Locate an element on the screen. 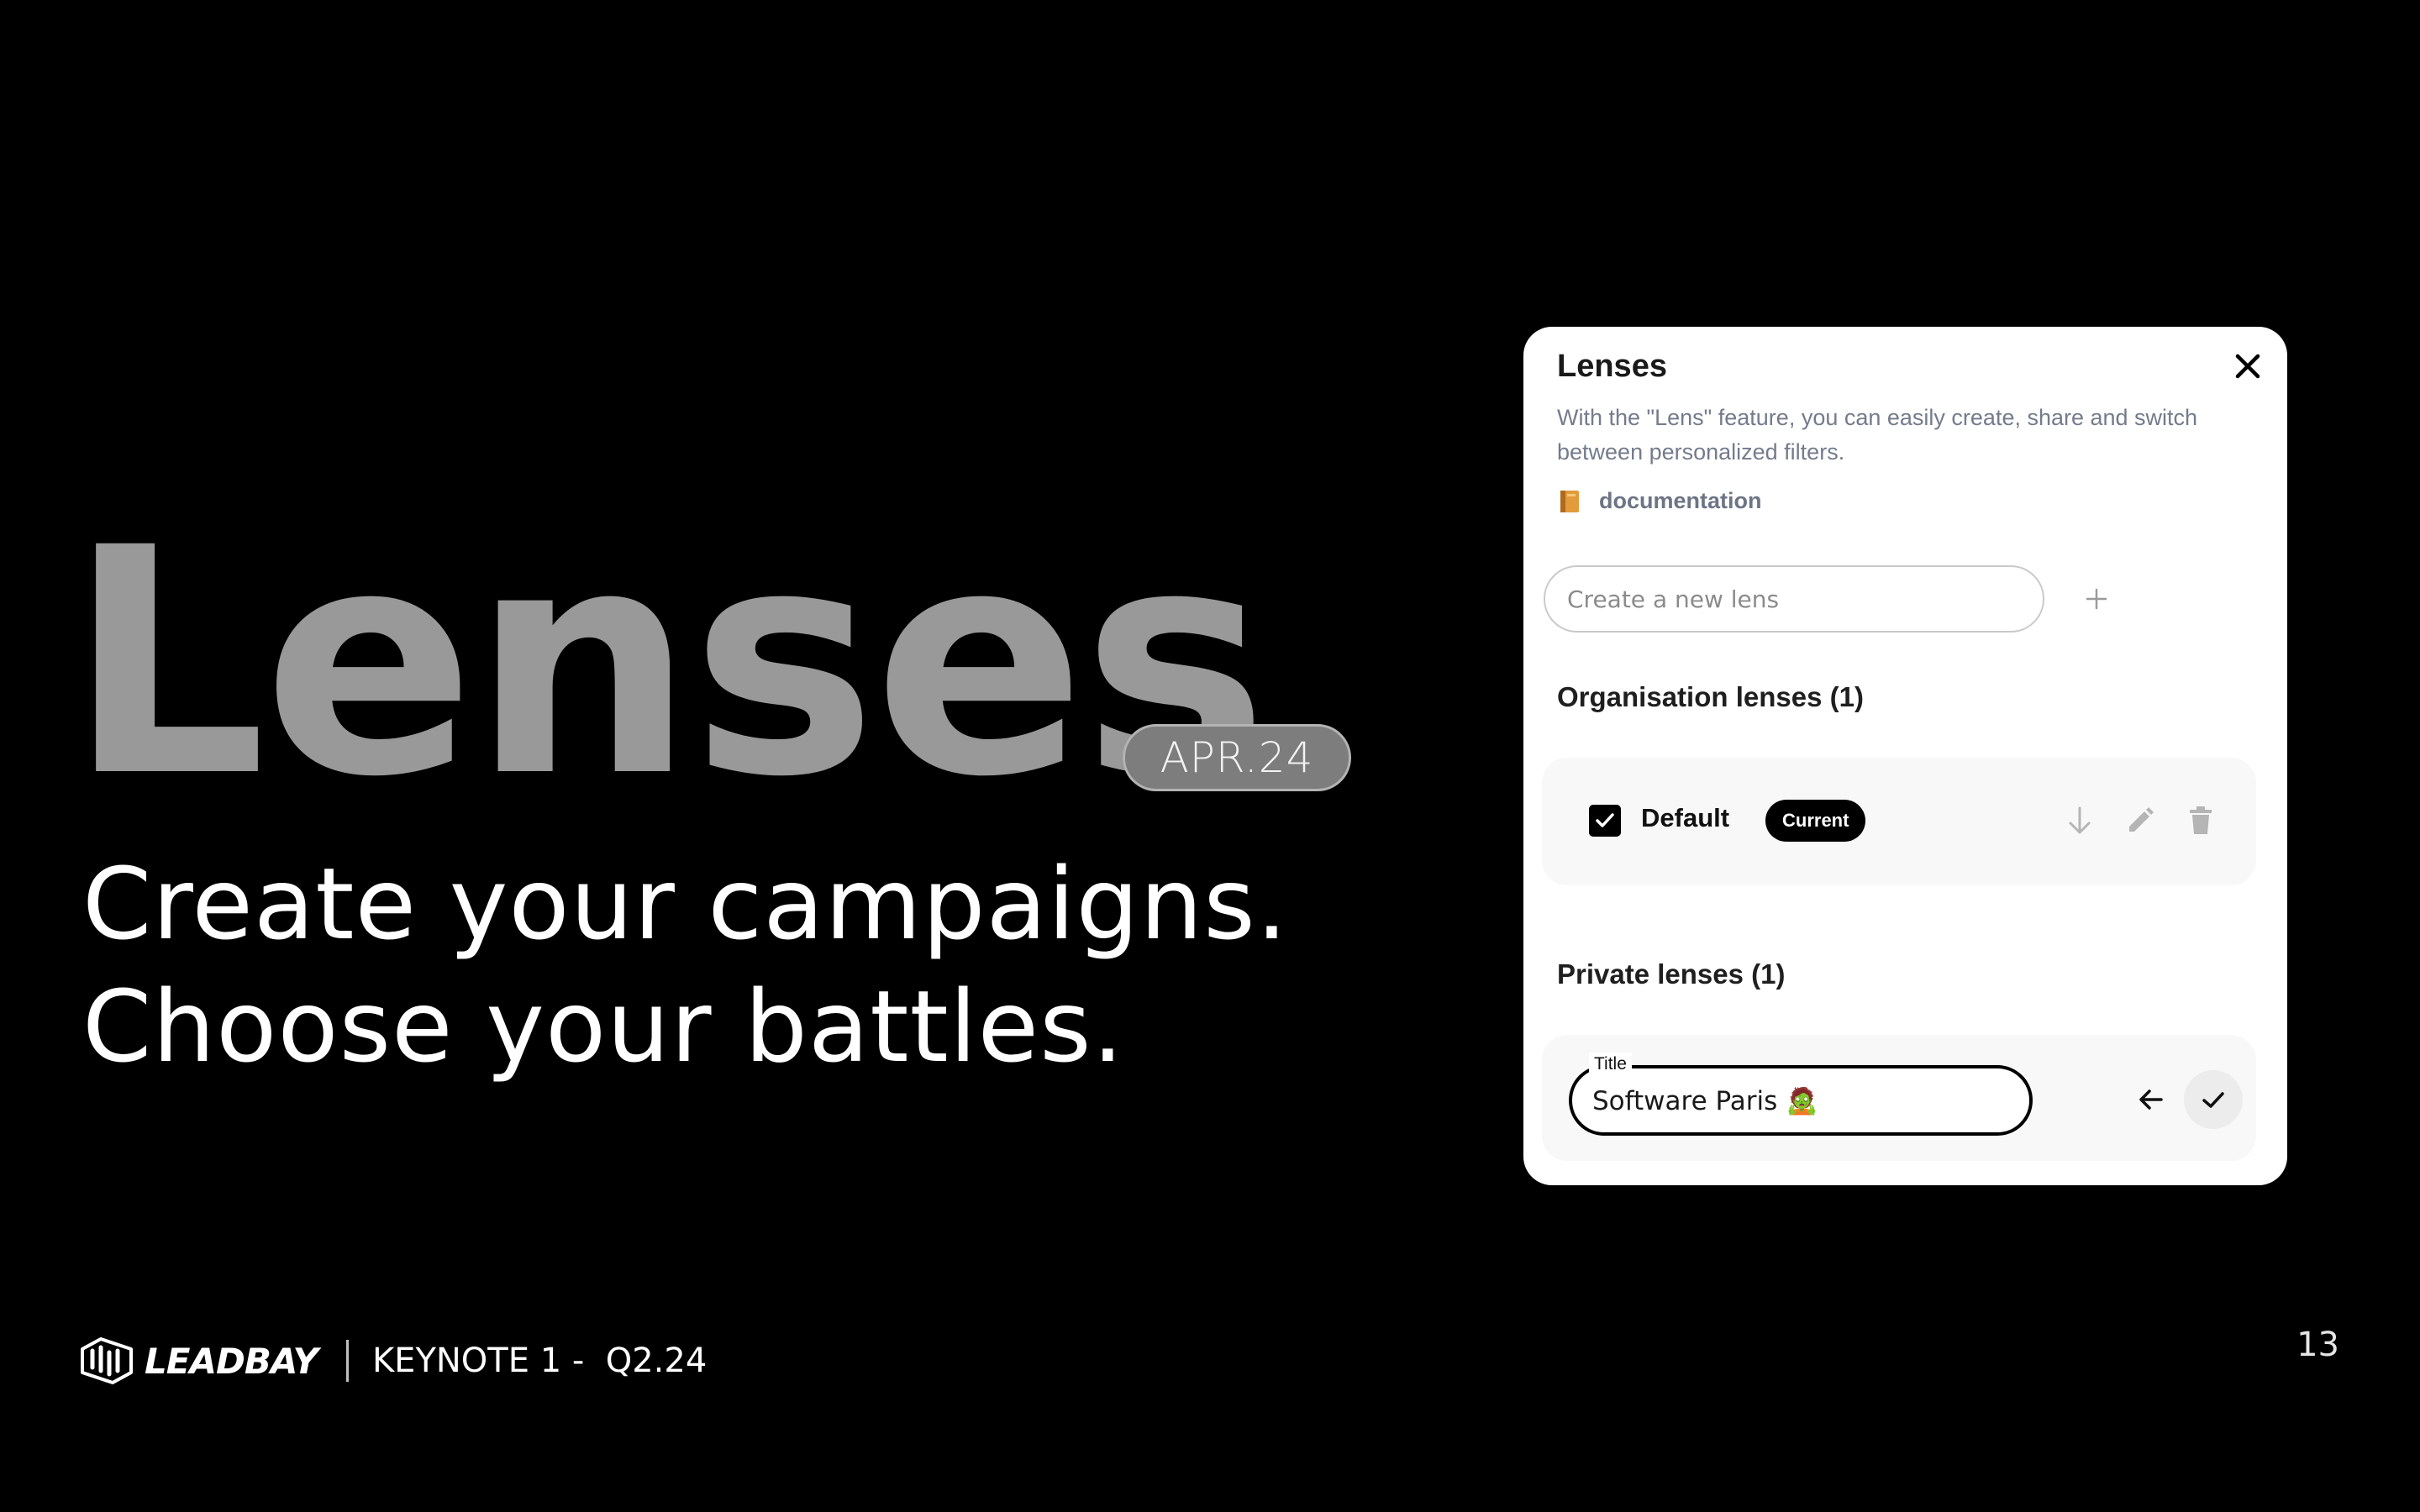 The image size is (2420, 1512). check-icon is located at coordinates (2213, 1100).